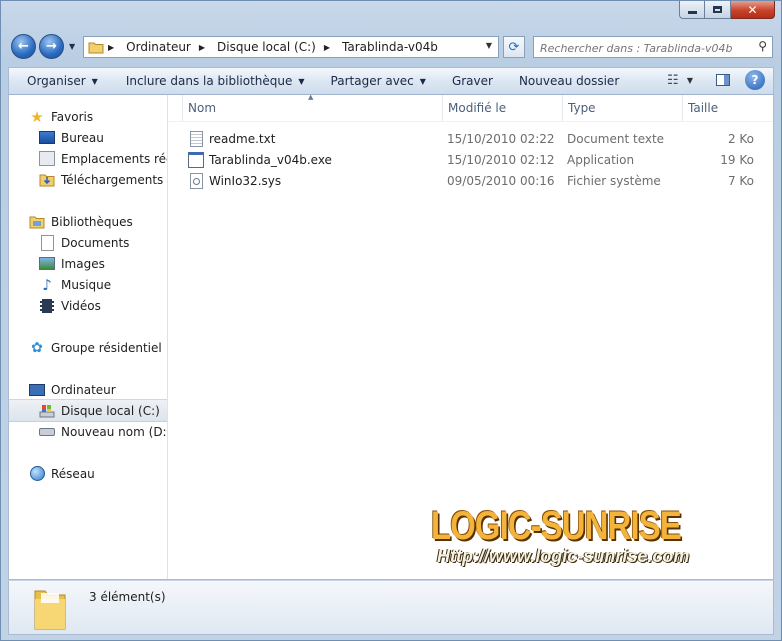  Describe the element at coordinates (47, 159) in the screenshot. I see `recent-places-icon` at that location.